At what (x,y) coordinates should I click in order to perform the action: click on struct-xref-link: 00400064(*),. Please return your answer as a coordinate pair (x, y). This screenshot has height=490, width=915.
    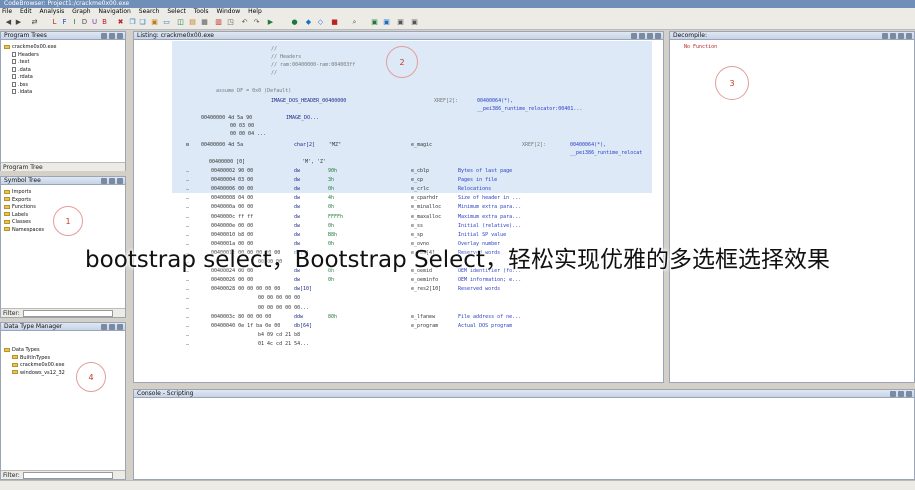
    Looking at the image, I should click on (588, 145).